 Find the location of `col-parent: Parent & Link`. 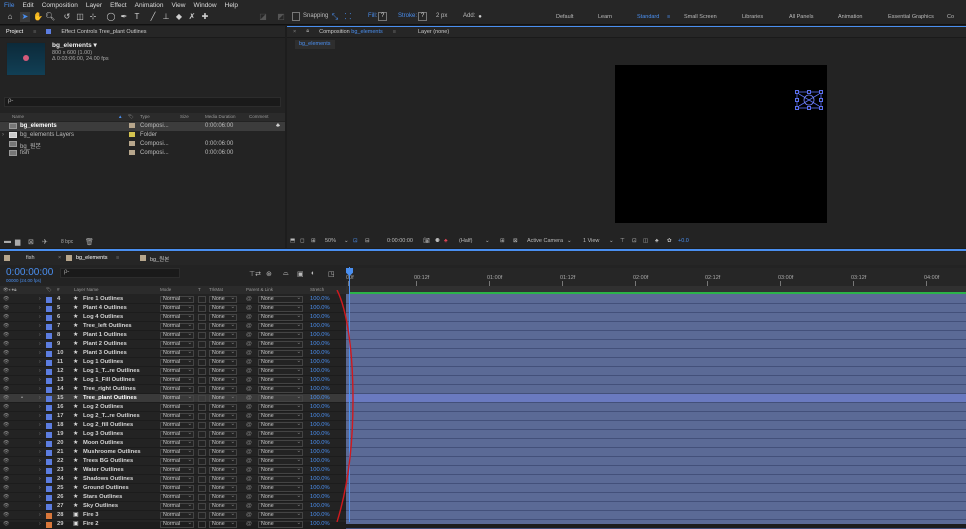

col-parent: Parent & Link is located at coordinates (259, 289).